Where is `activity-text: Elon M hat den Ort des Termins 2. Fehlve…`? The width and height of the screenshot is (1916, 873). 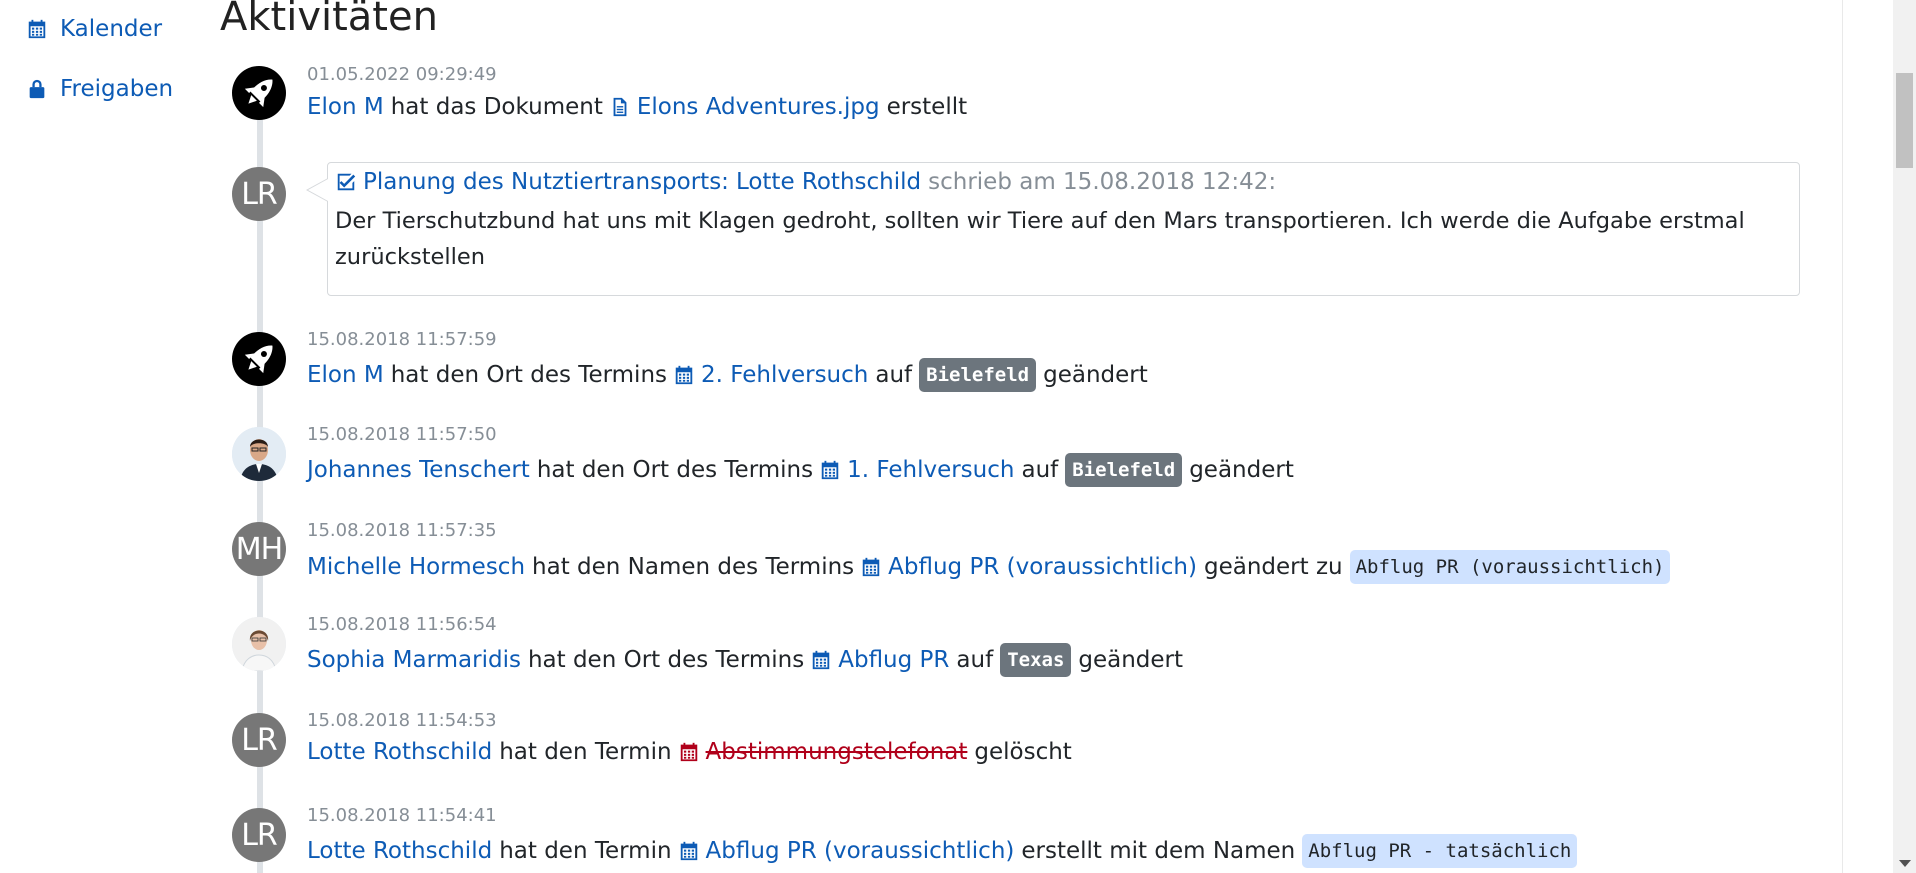
activity-text: Elon M hat den Ort des Termins 2. Fehlve… is located at coordinates (727, 375).